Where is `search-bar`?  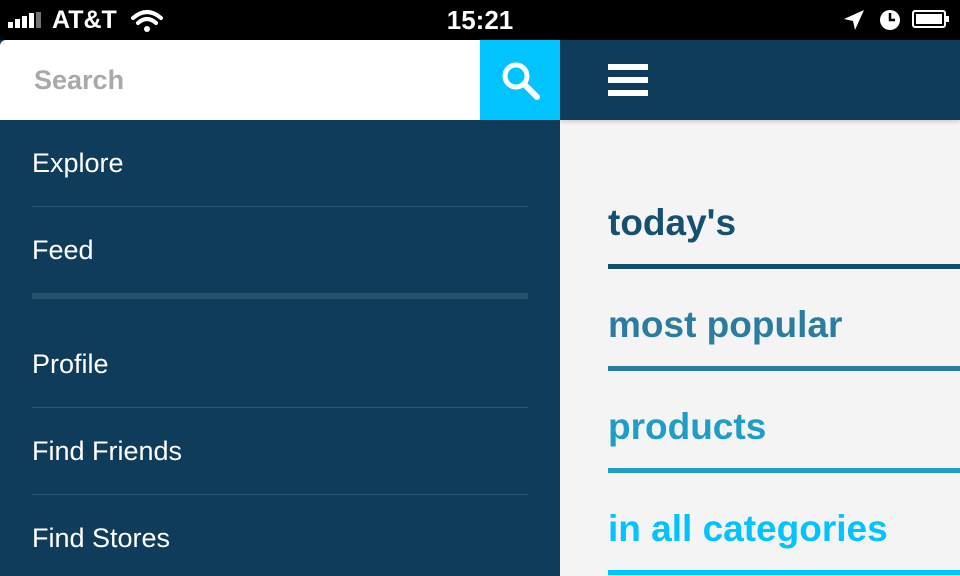 search-bar is located at coordinates (280, 80).